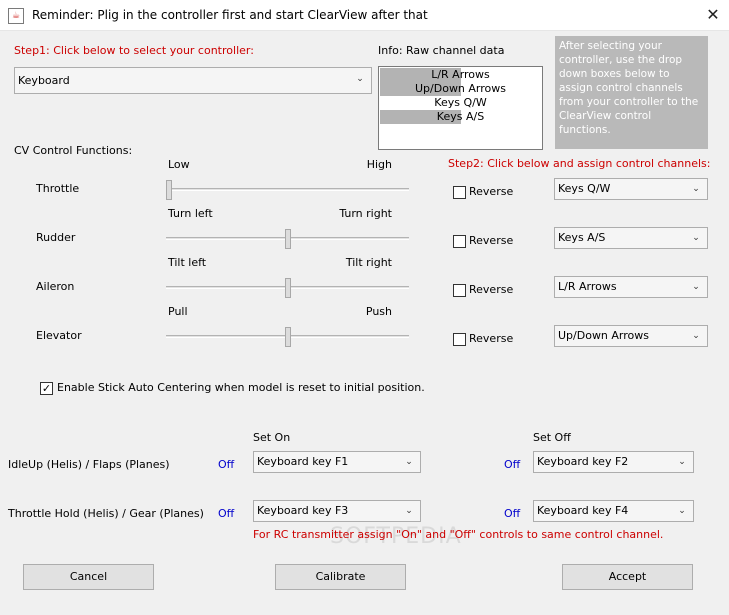 Image resolution: width=729 pixels, height=615 pixels. What do you see at coordinates (512, 464) in the screenshot?
I see `status-off-1: Off` at bounding box center [512, 464].